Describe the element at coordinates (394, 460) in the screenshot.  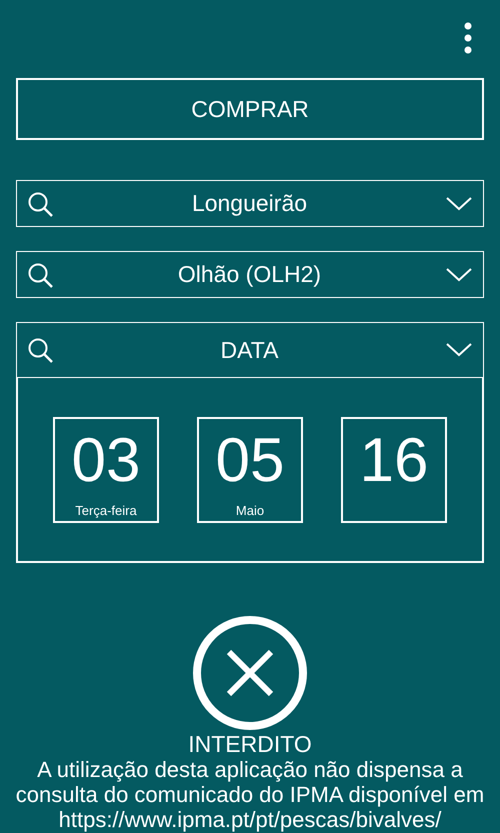
I see `date-number: 16` at that location.